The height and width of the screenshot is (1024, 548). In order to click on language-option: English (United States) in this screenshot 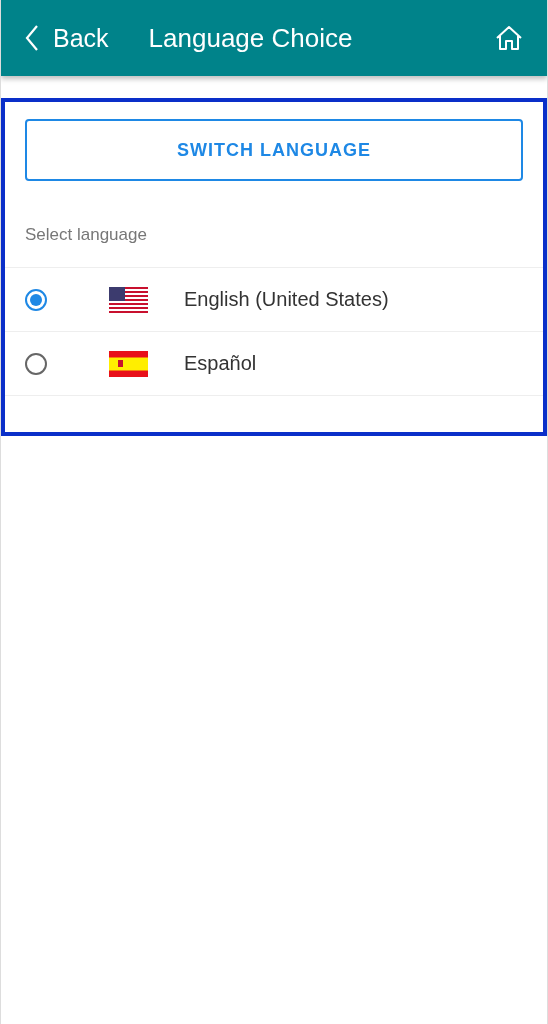, I will do `click(274, 300)`.